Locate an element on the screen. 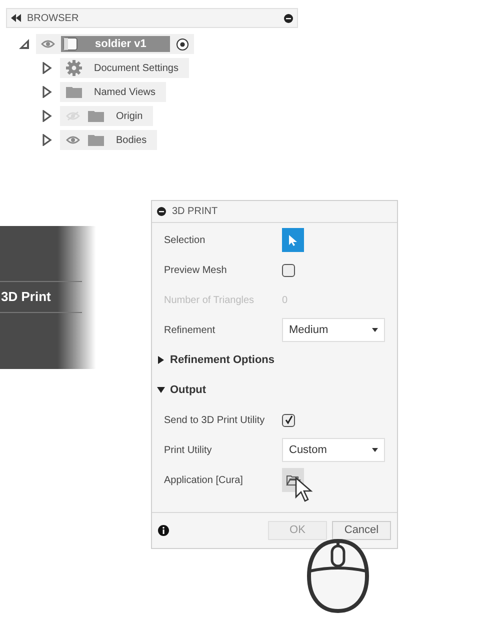 Image resolution: width=478 pixels, height=640 pixels. field-label: Selection is located at coordinates (185, 241).